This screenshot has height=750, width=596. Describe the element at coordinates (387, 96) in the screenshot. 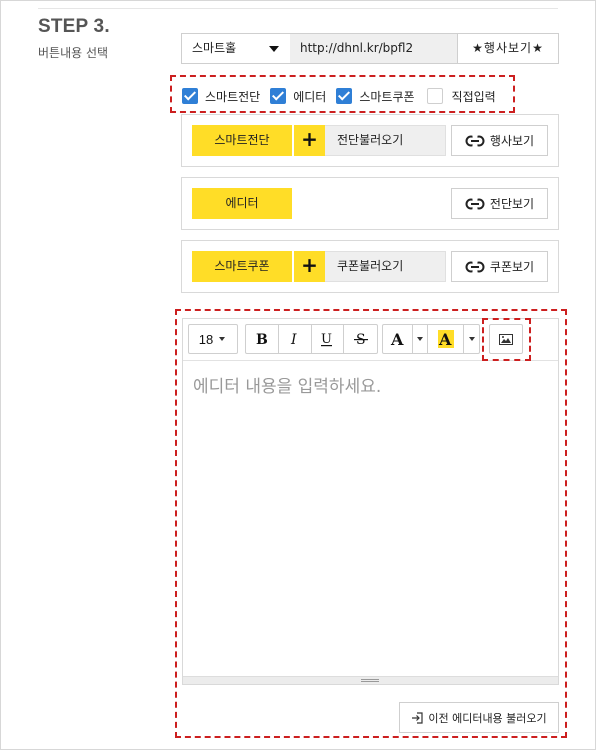

I see `option-label: 스마트쿠폰` at that location.